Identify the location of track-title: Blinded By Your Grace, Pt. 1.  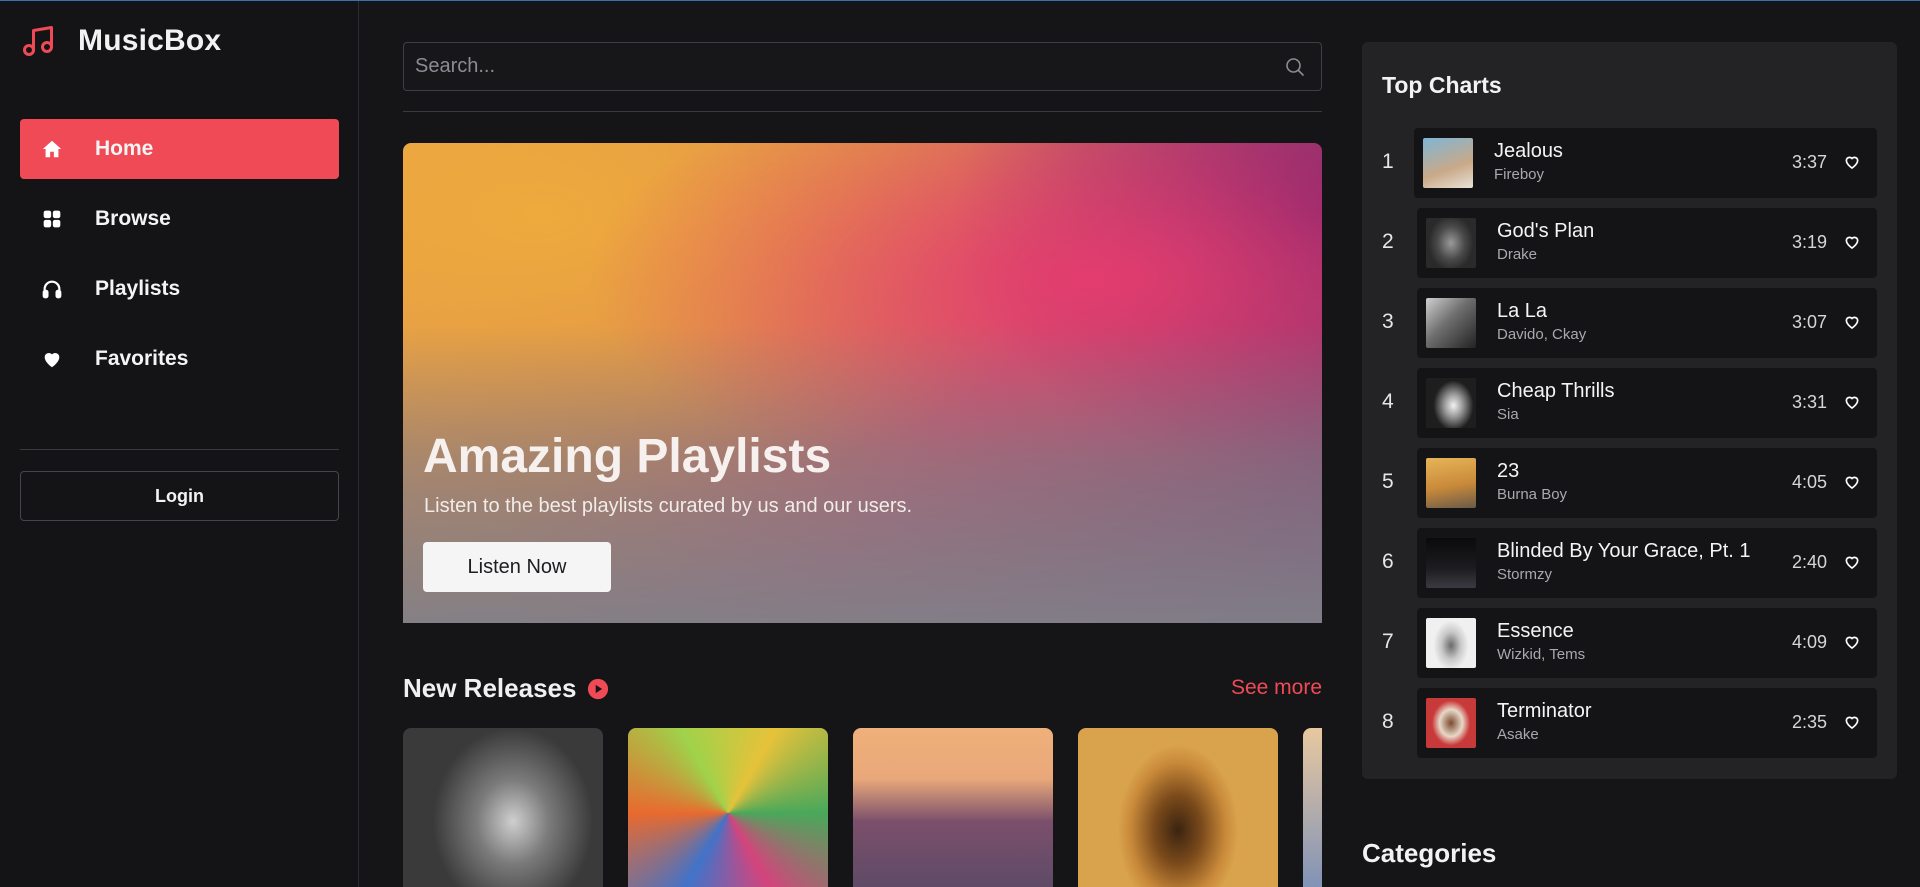
(1624, 551).